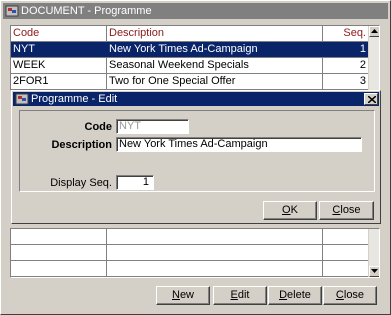  I want to click on display-seq-label: Display Seq., so click(81, 183).